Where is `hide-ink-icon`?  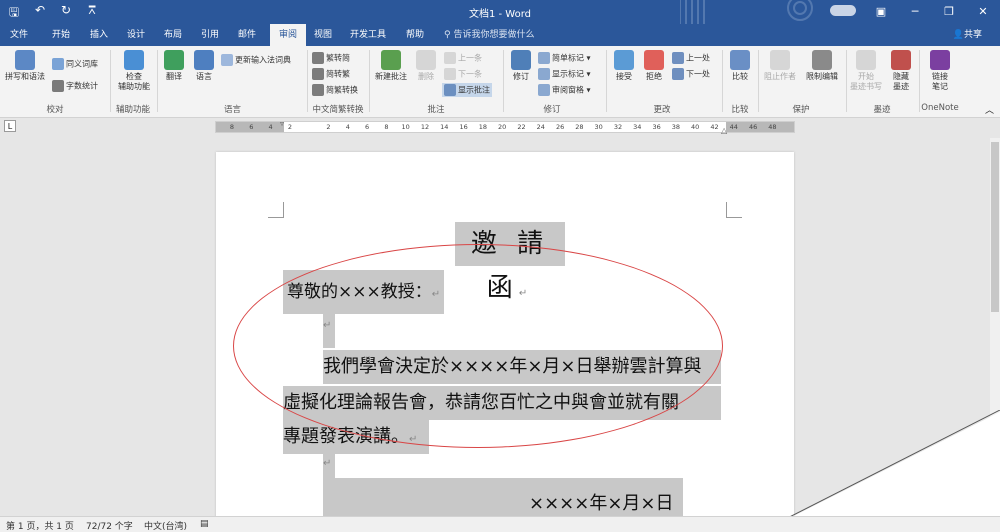 hide-ink-icon is located at coordinates (901, 60).